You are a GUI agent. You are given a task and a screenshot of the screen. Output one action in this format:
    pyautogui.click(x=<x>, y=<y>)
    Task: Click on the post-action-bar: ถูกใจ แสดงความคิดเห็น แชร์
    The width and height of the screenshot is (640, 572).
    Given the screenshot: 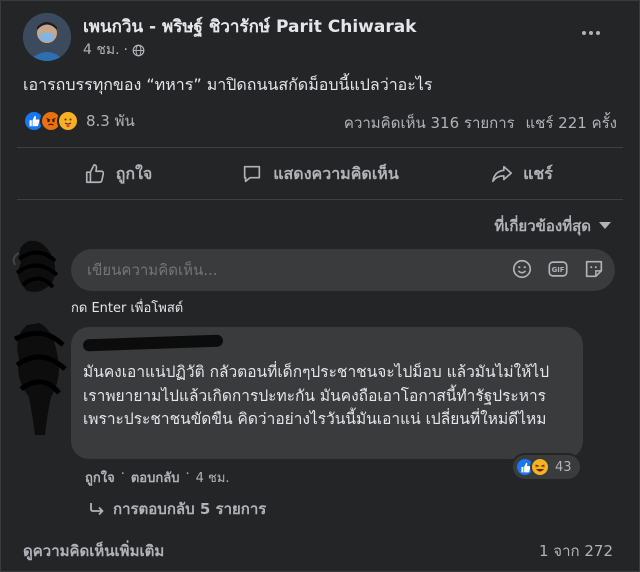 What is the action you would take?
    pyautogui.click(x=320, y=174)
    